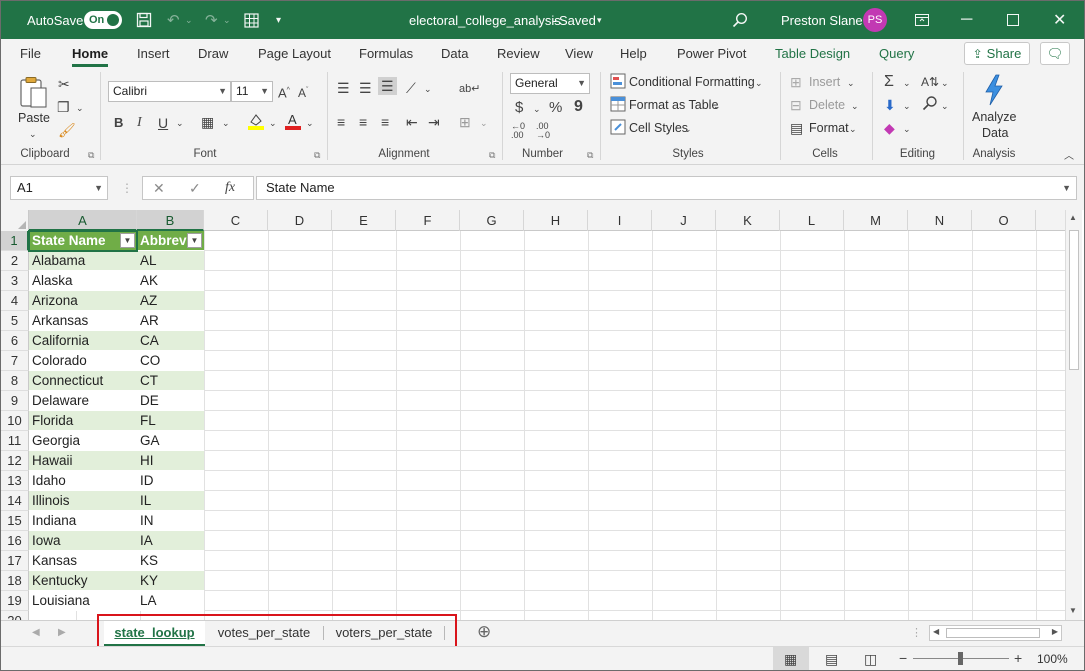 The height and width of the screenshot is (671, 1085). Describe the element at coordinates (163, 123) in the screenshot. I see `underline-button: U` at that location.